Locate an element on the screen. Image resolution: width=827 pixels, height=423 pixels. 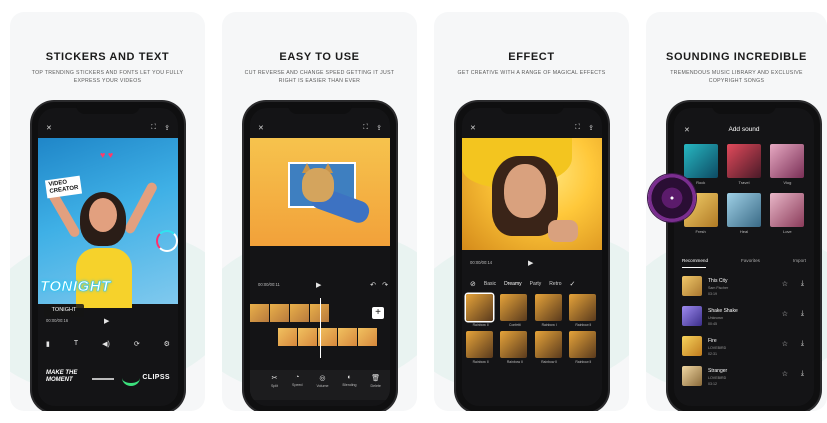
album-love: Love is located at coordinates (787, 213).